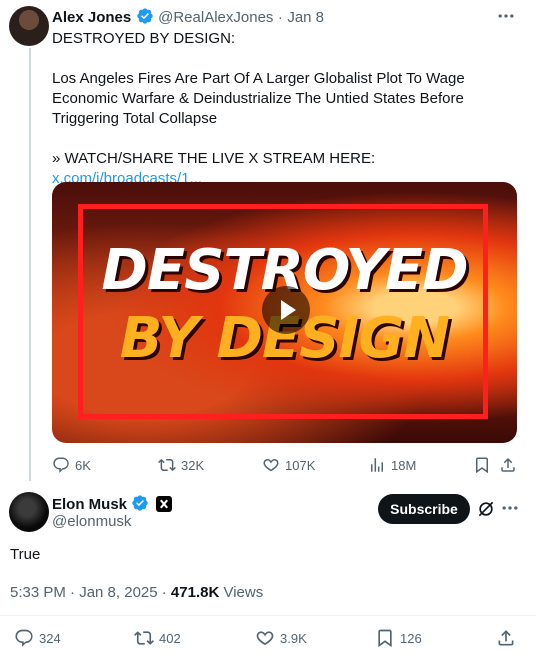 This screenshot has height=653, width=536. What do you see at coordinates (71, 465) in the screenshot?
I see `reply-button: 6K` at bounding box center [71, 465].